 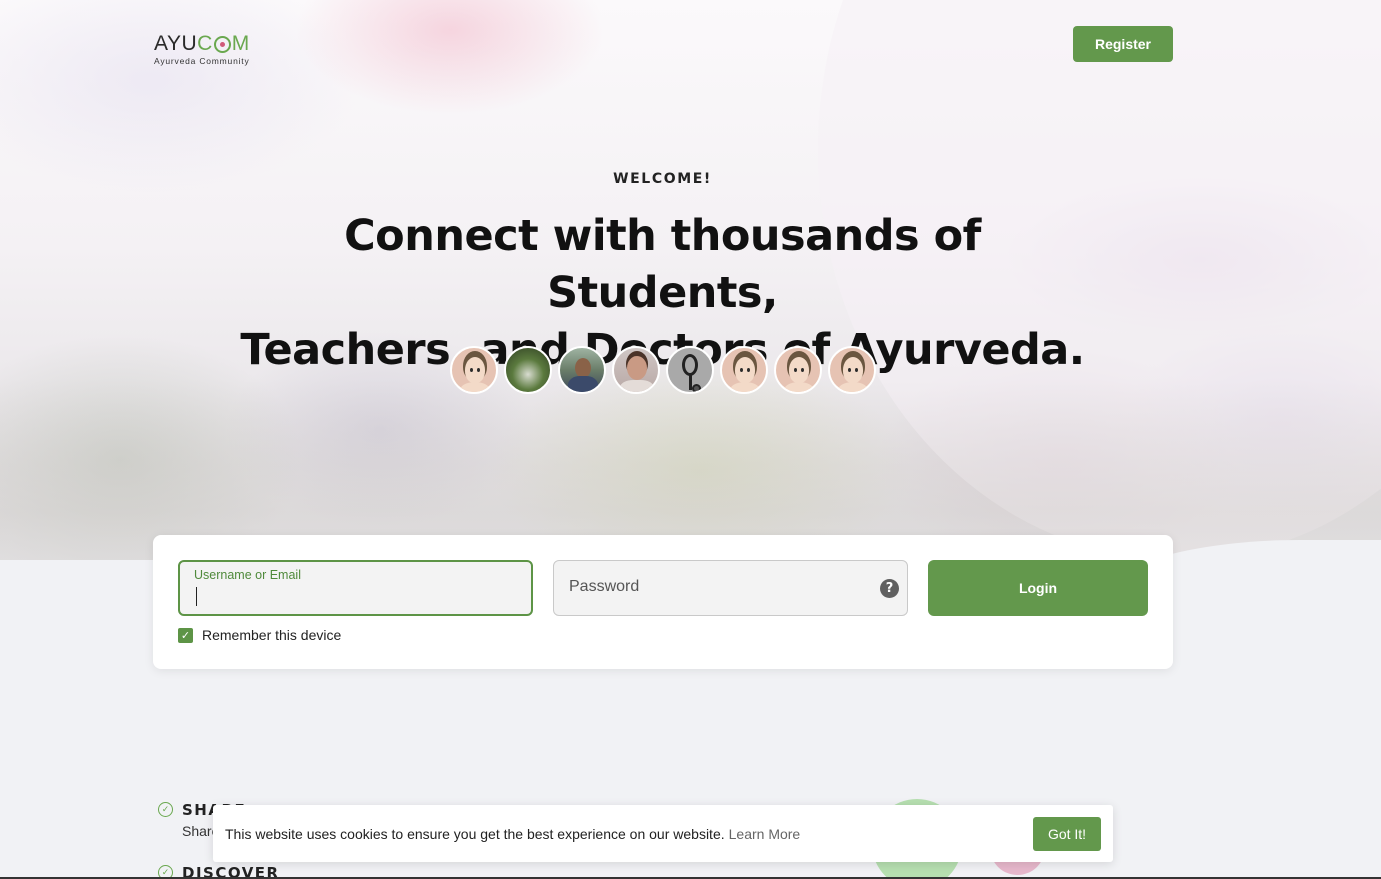 What do you see at coordinates (730, 588) in the screenshot?
I see `password-field: Password ?` at bounding box center [730, 588].